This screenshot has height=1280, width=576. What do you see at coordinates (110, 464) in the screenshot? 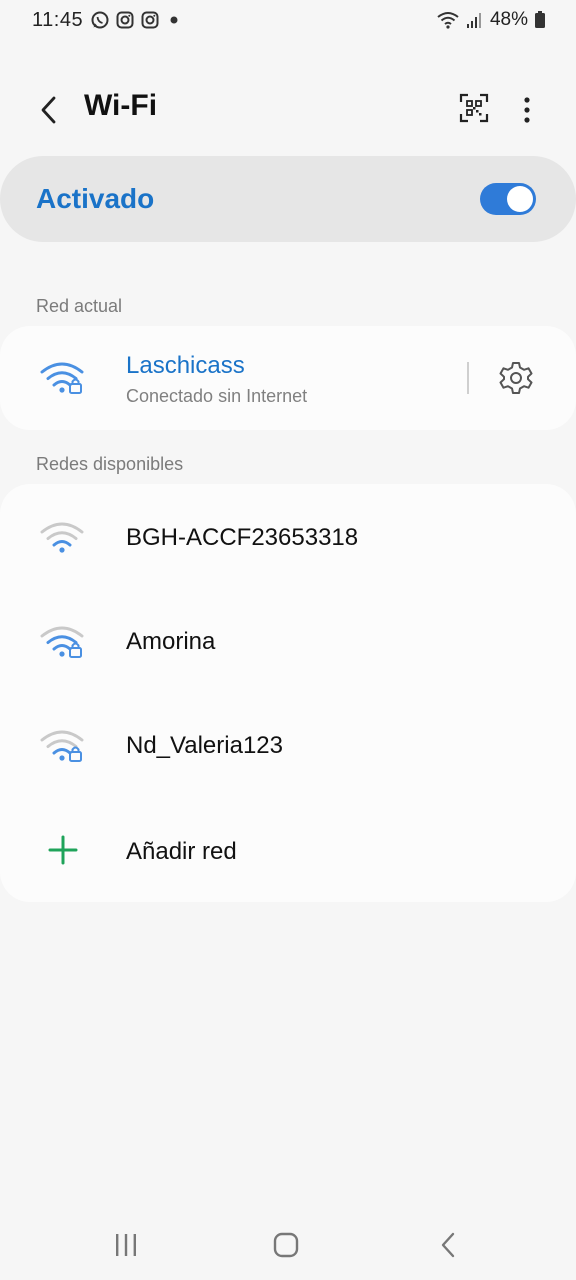
I see `section-title-available: Redes disponibles` at bounding box center [110, 464].